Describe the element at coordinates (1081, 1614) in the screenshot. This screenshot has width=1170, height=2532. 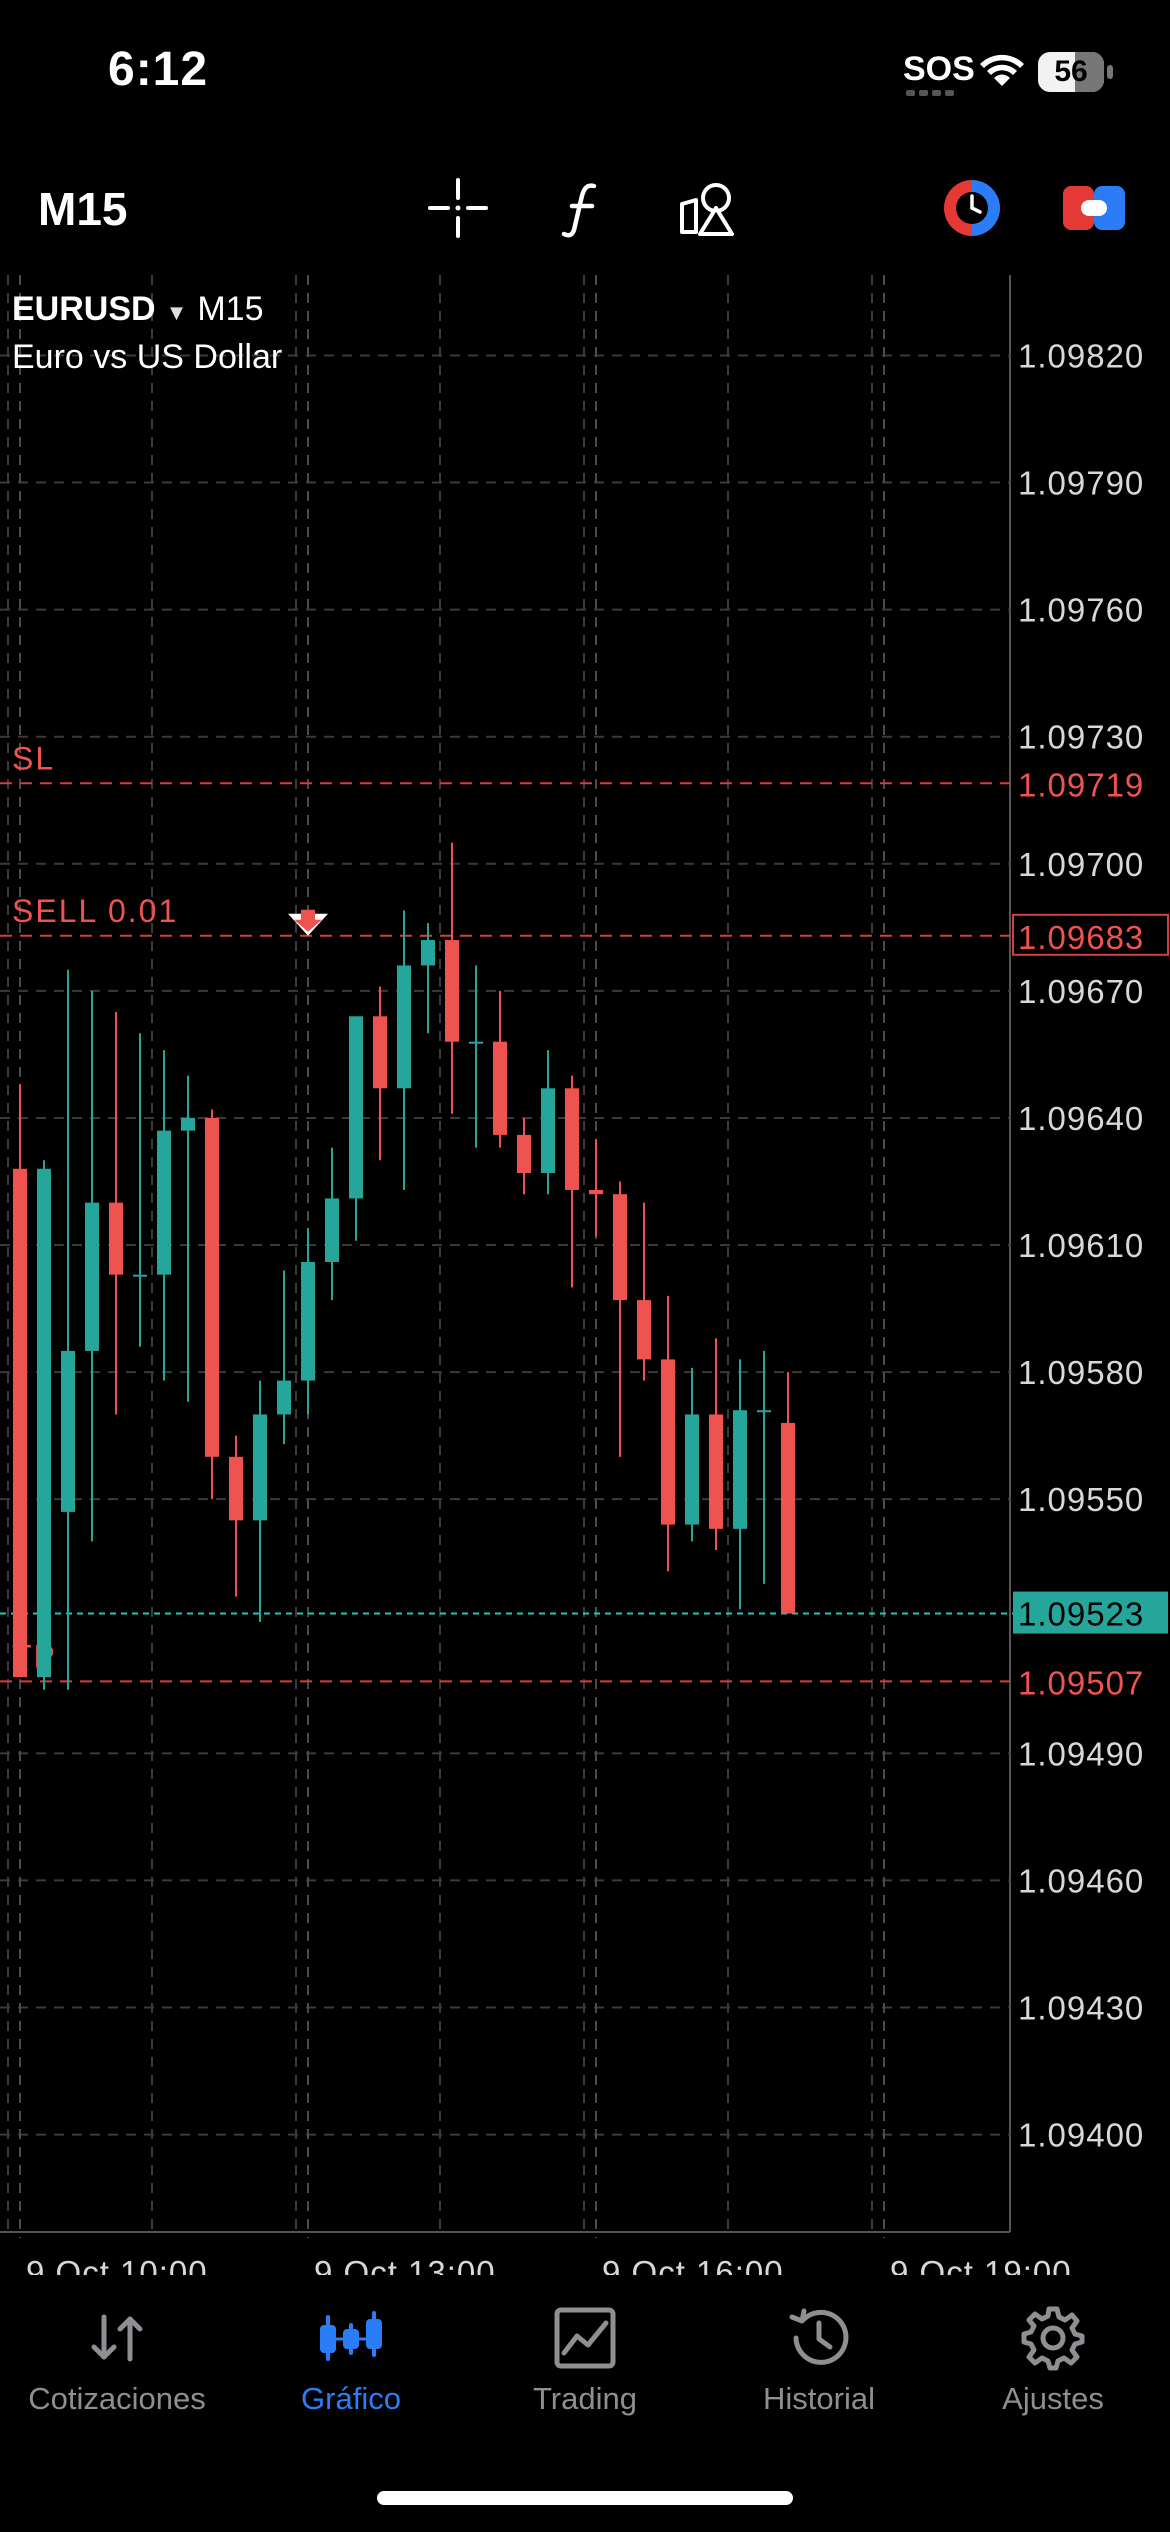
I see `bid-price-label: 1.09523` at that location.